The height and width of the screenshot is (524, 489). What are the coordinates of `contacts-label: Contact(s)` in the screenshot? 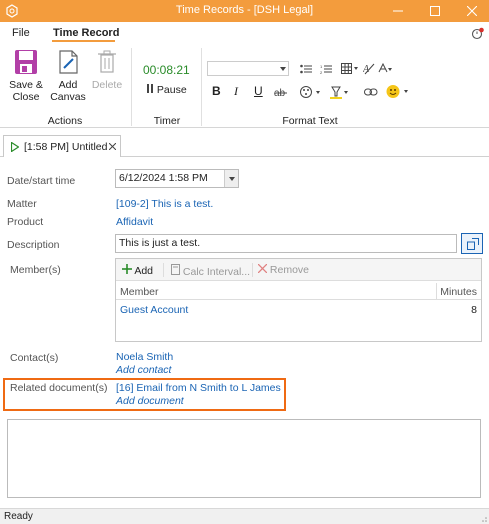 It's located at (34, 358).